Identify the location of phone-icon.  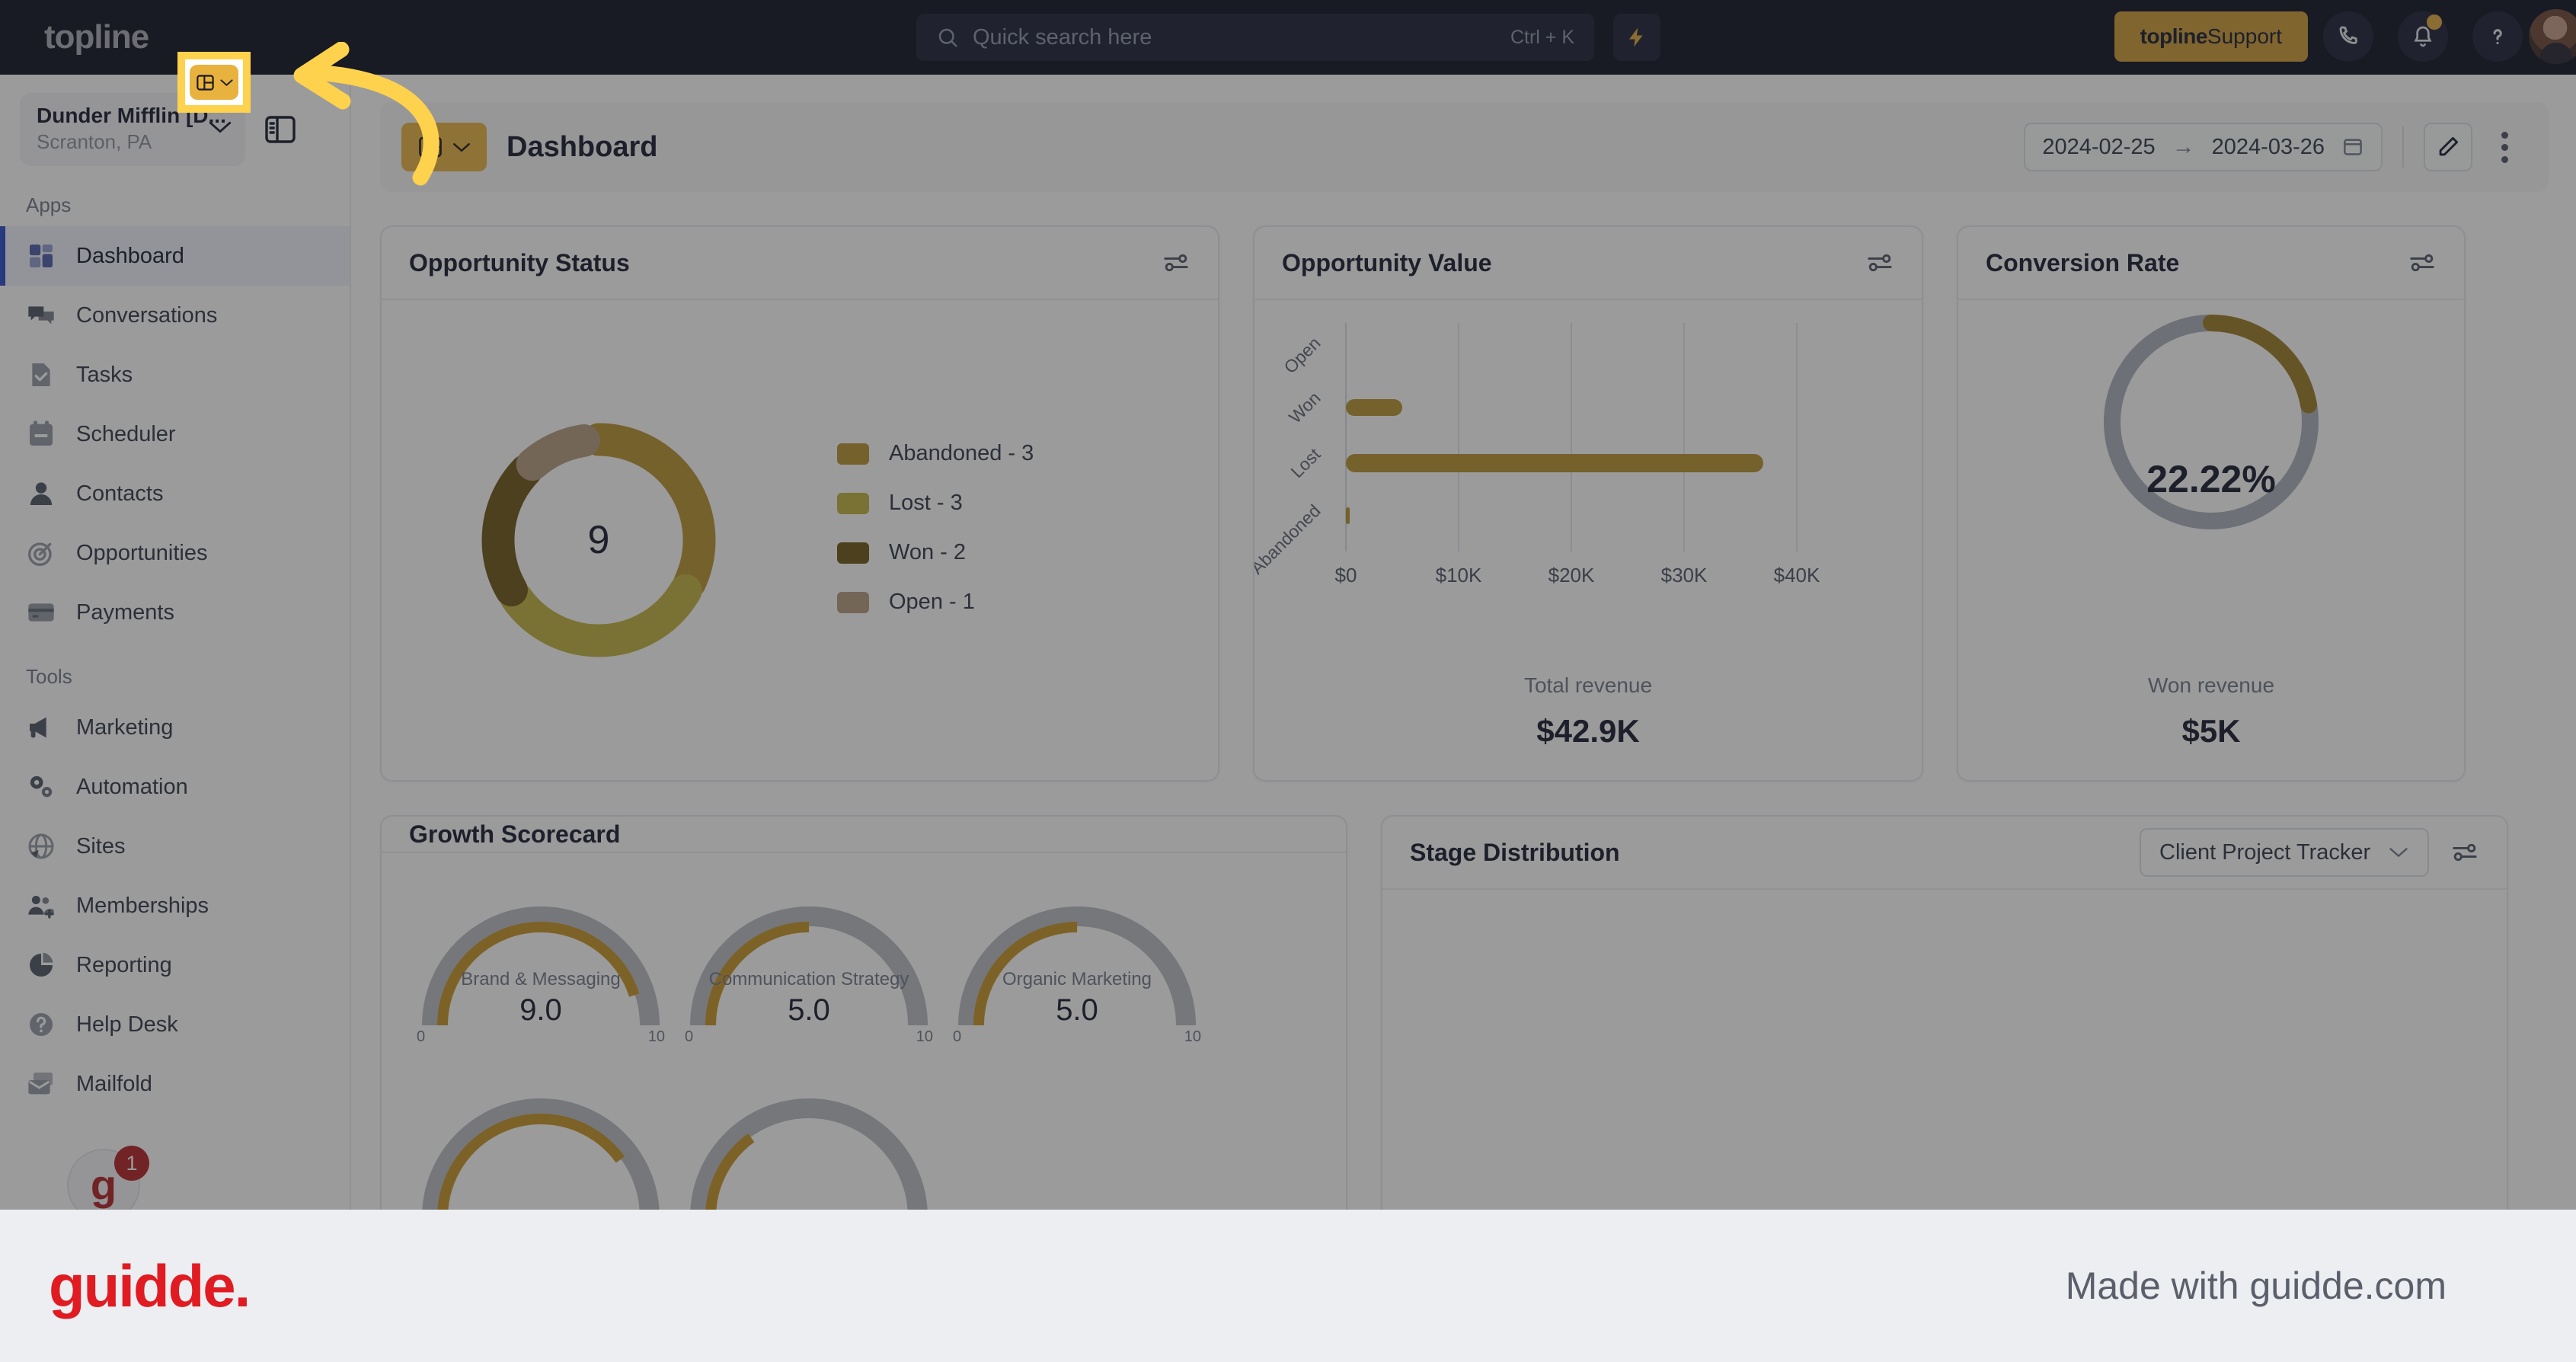
(2348, 35).